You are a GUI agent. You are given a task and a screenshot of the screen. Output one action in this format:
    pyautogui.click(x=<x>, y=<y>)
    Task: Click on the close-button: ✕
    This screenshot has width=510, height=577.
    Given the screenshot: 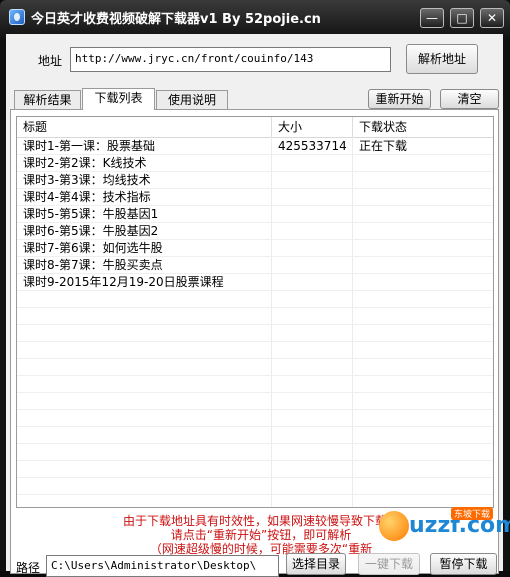 What is the action you would take?
    pyautogui.click(x=492, y=18)
    